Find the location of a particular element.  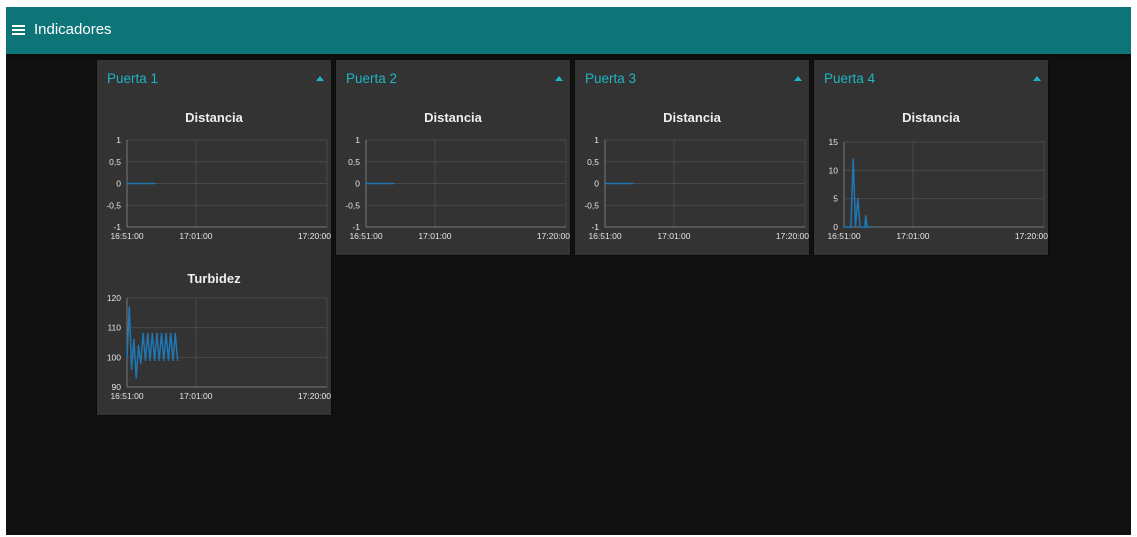

app-title: Indicadores is located at coordinates (73, 29).